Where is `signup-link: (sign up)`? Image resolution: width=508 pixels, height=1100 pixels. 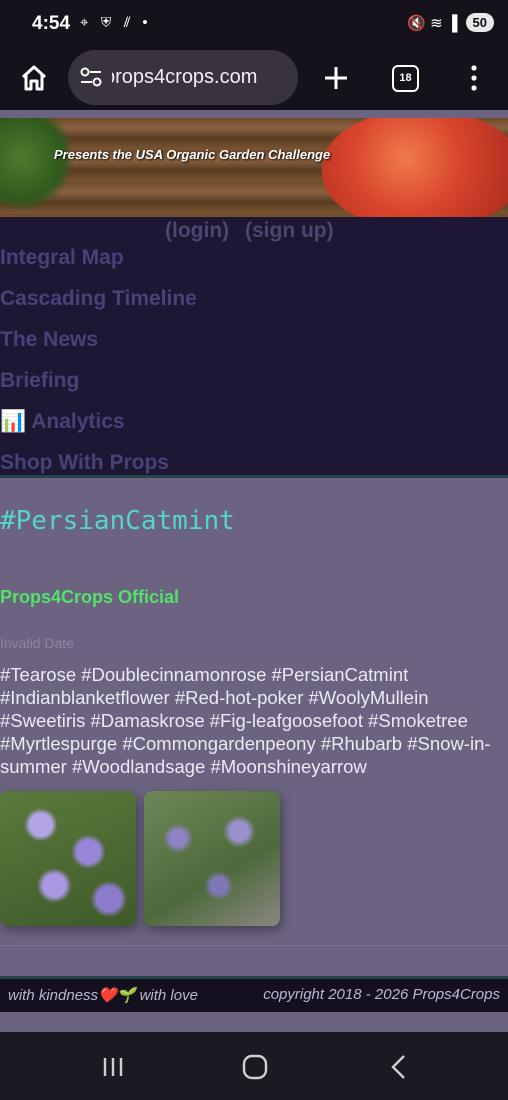
signup-link: (sign up) is located at coordinates (289, 230).